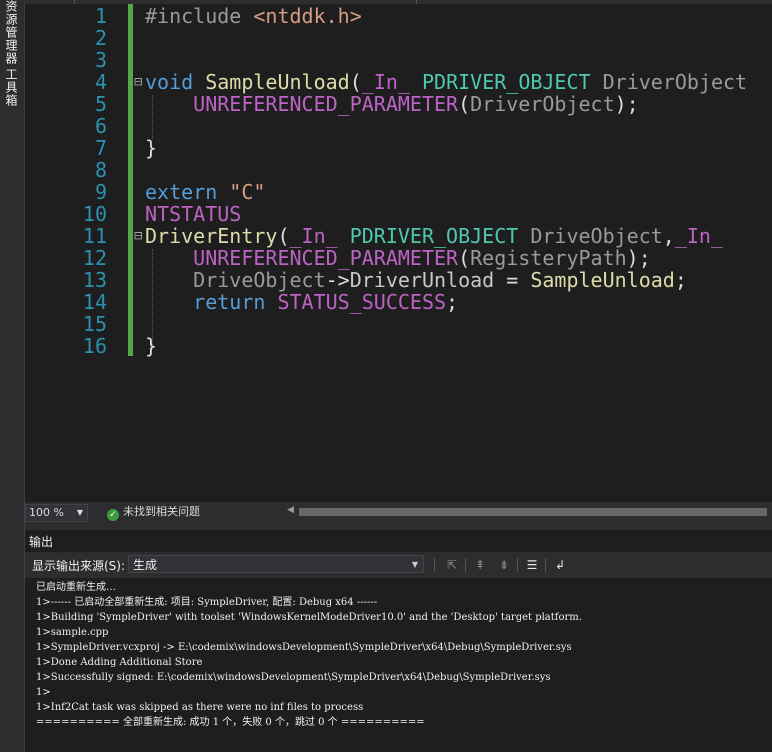  What do you see at coordinates (532, 565) in the screenshot?
I see `clear-all-icon: ☰` at bounding box center [532, 565].